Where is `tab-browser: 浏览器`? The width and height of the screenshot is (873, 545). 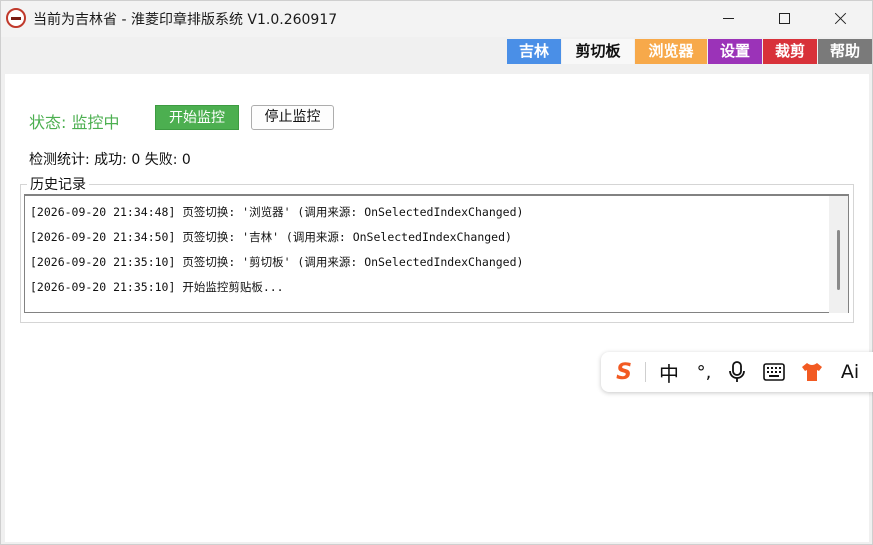
tab-browser: 浏览器 is located at coordinates (671, 51).